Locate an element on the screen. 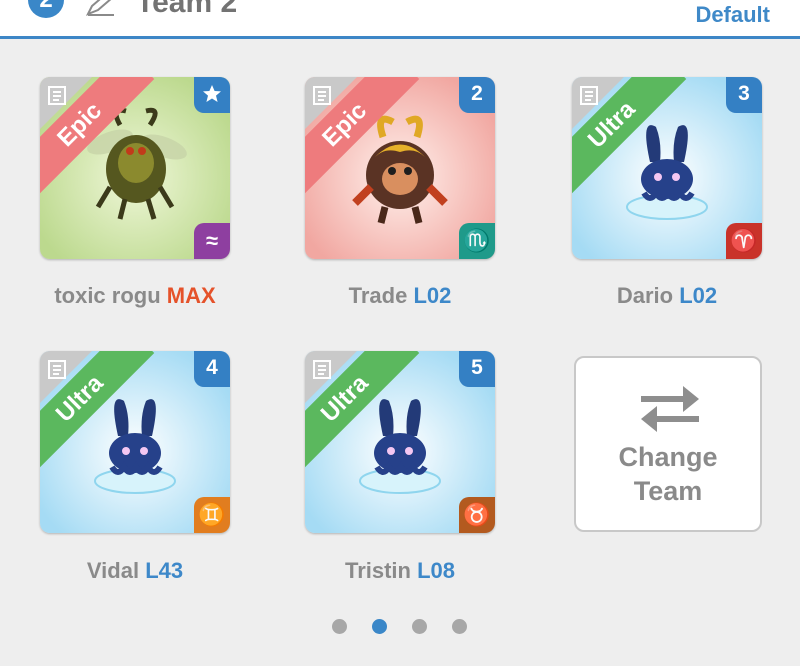  change-team-label: Change Team is located at coordinates (668, 474).